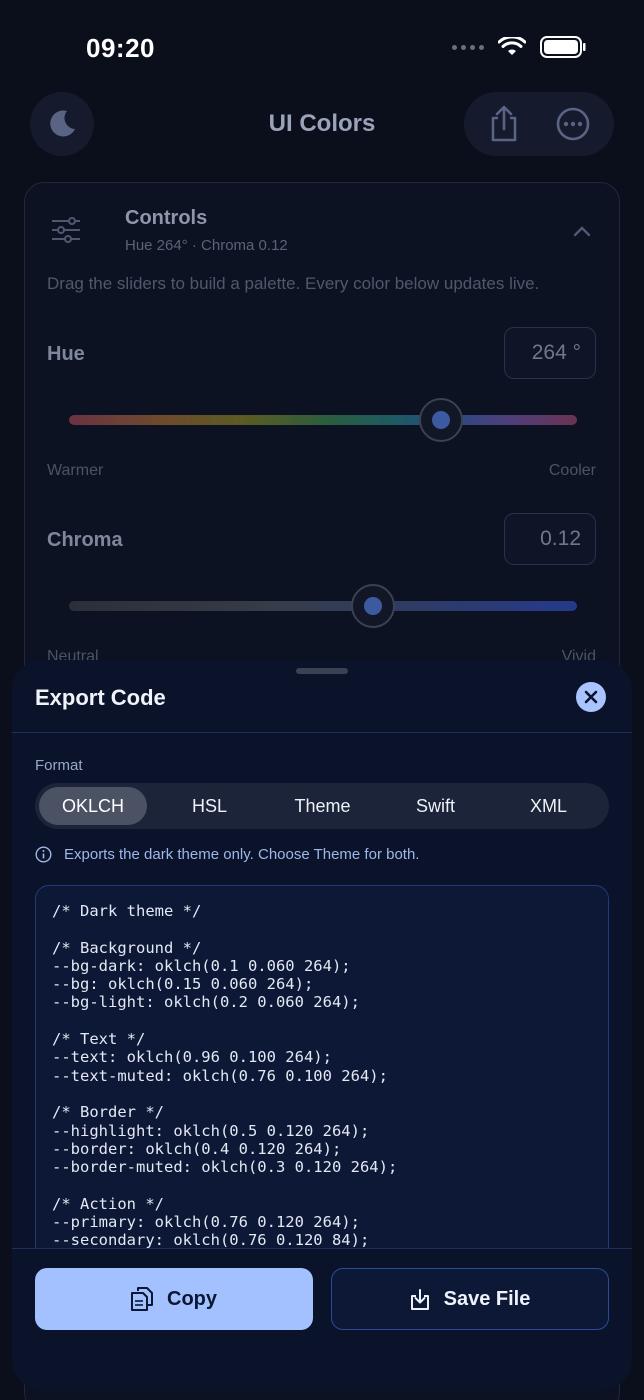 Image resolution: width=644 pixels, height=1400 pixels. I want to click on code-line: --bg-light: oklch(0.2 0.060 264);, so click(206, 1002).